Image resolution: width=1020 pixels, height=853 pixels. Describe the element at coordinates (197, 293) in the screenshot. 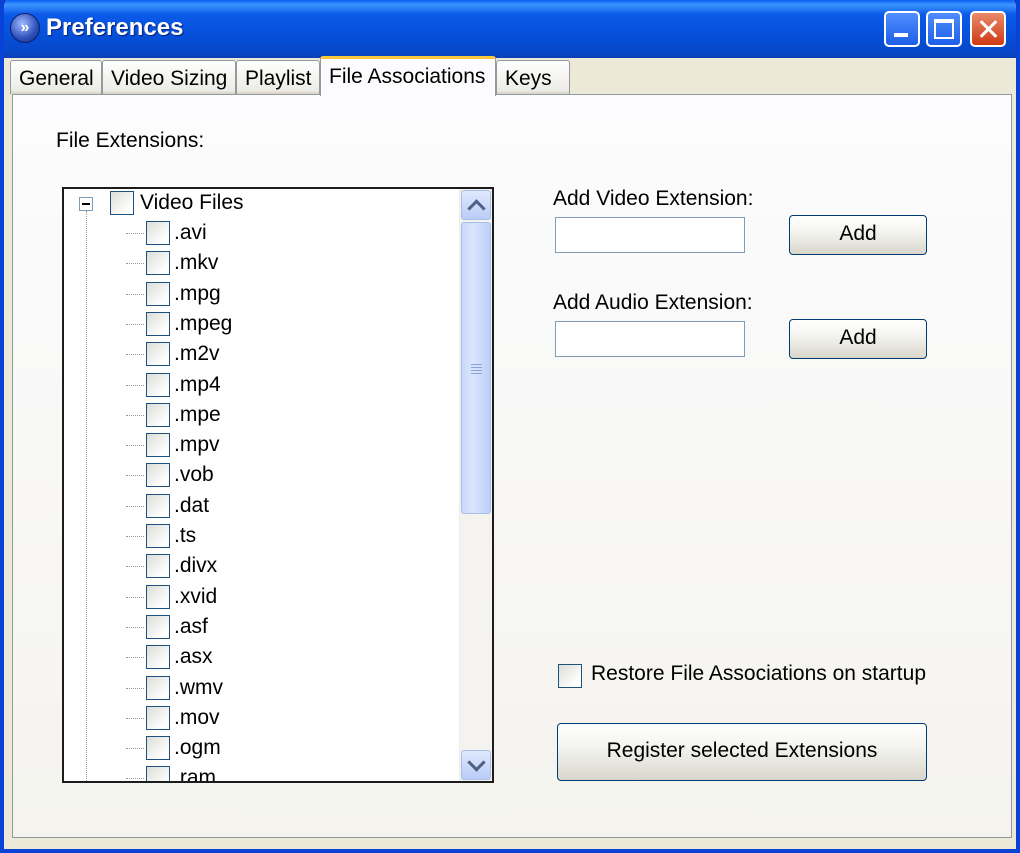

I see `tree-item-label: .mpg` at that location.